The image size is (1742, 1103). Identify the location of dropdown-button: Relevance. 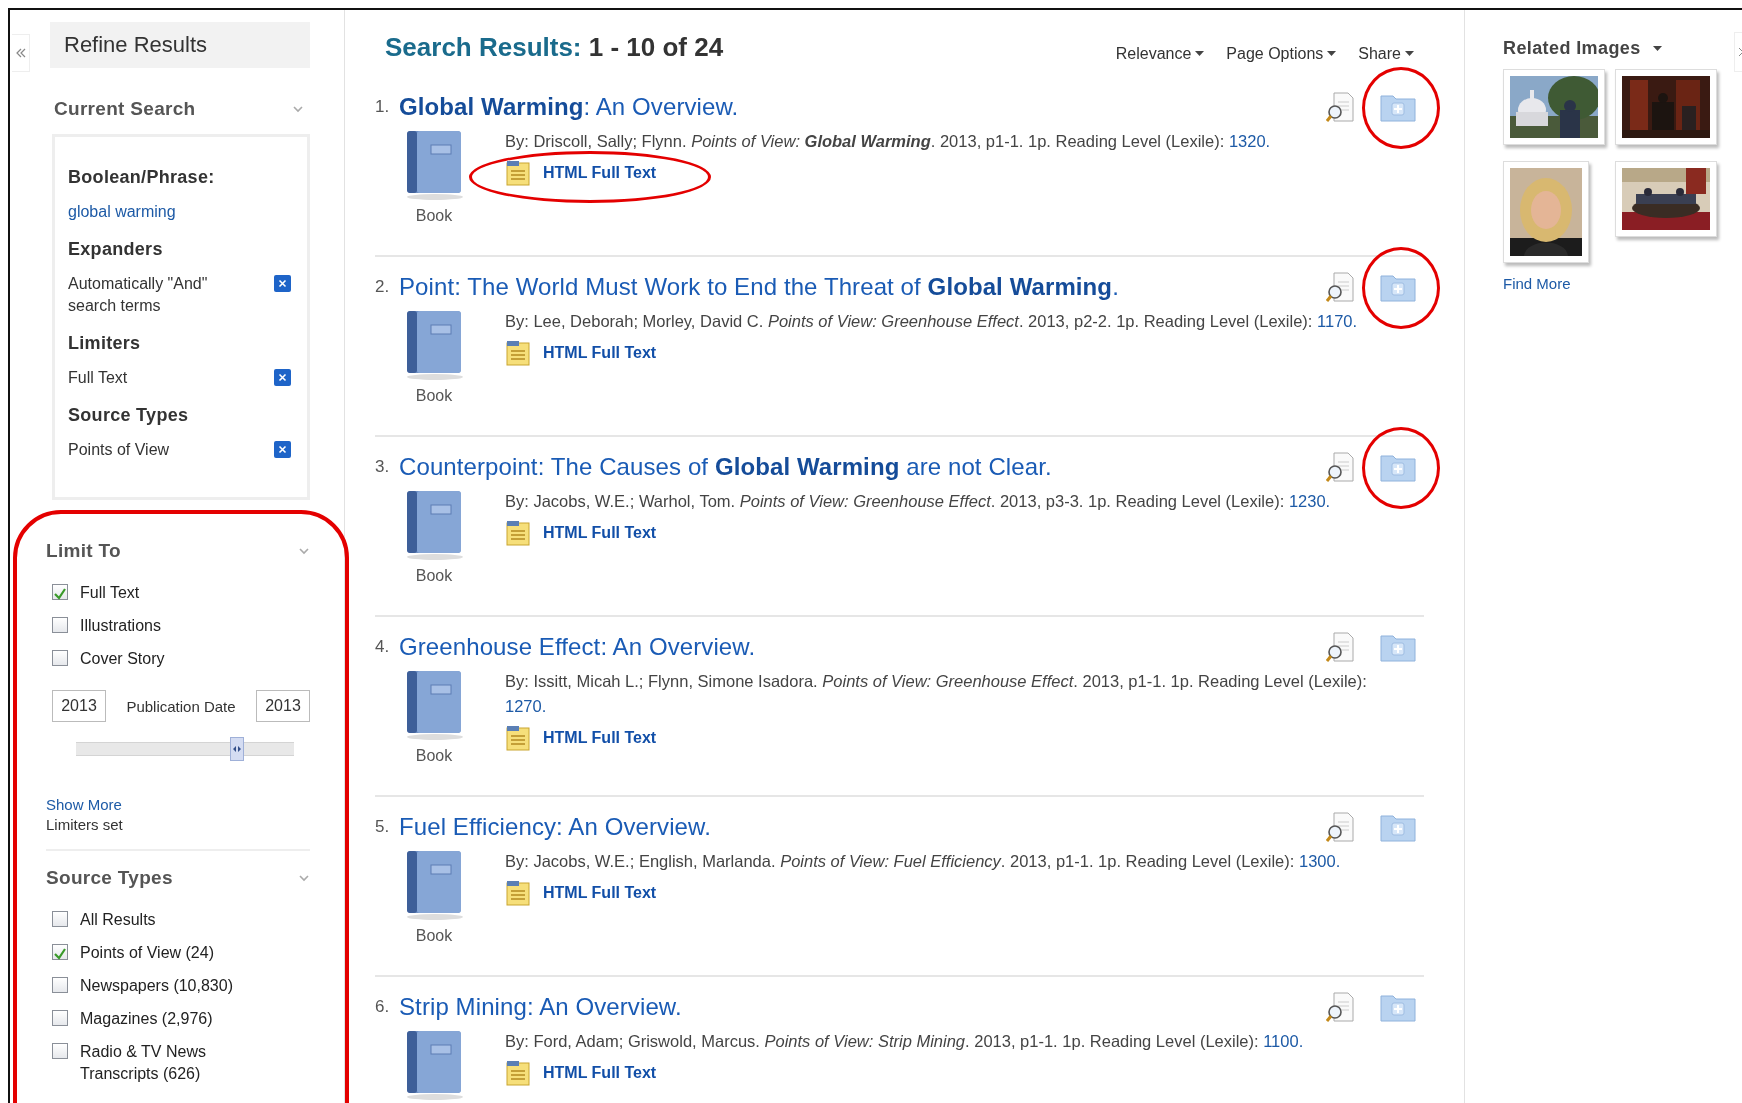
(1160, 54).